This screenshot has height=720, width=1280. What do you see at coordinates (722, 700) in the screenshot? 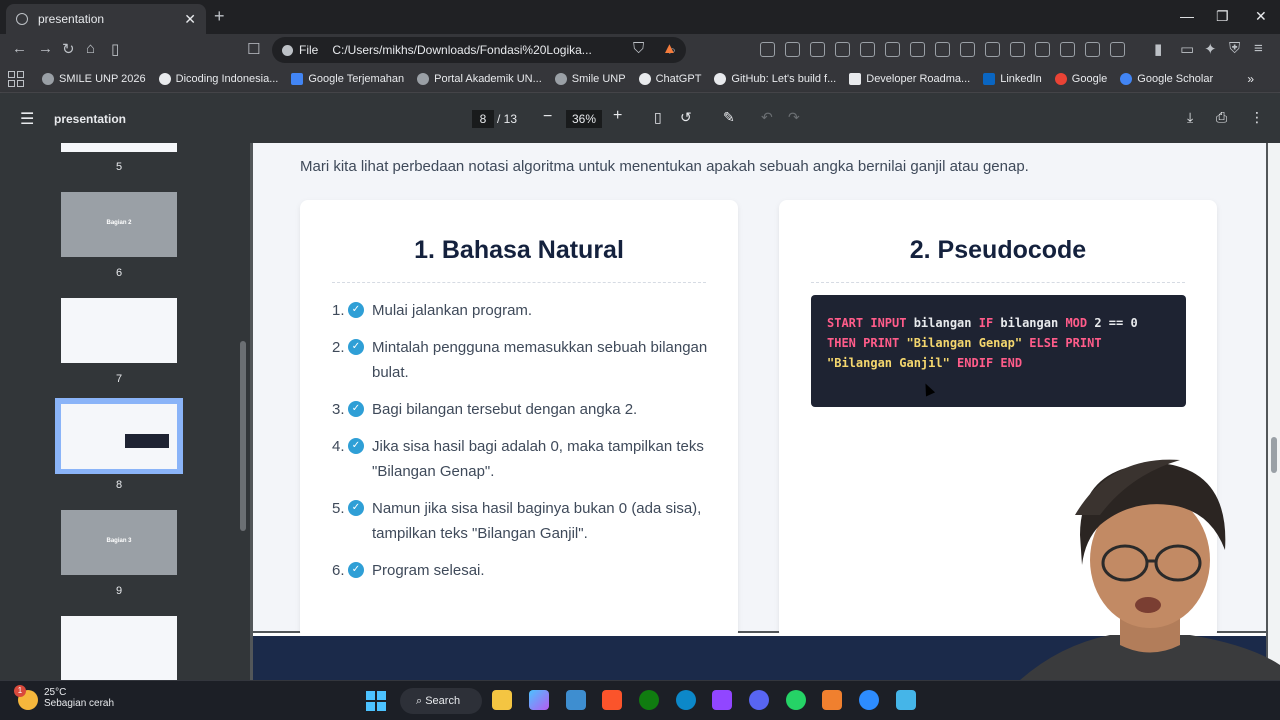
I see `media-app-icon` at bounding box center [722, 700].